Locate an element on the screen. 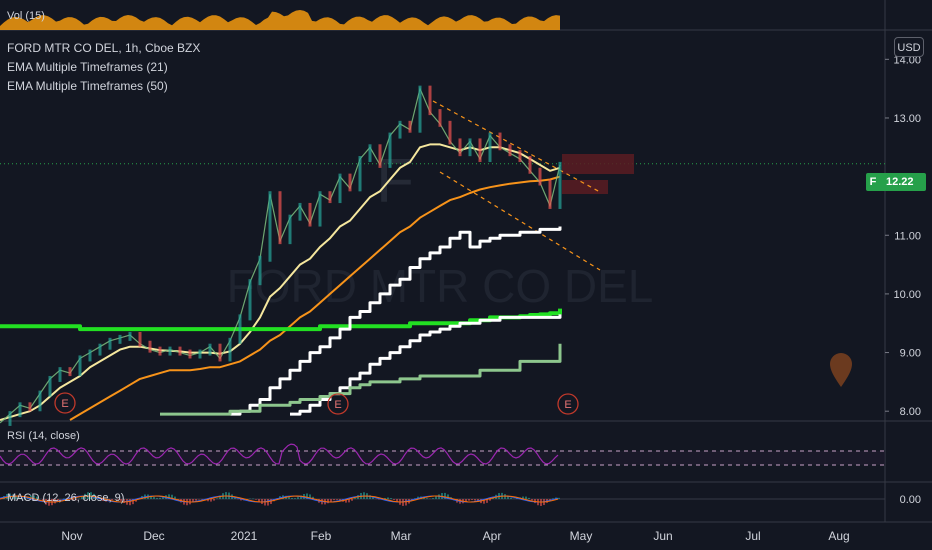 The height and width of the screenshot is (550, 932). watermark-ticker: F is located at coordinates (395, 181).